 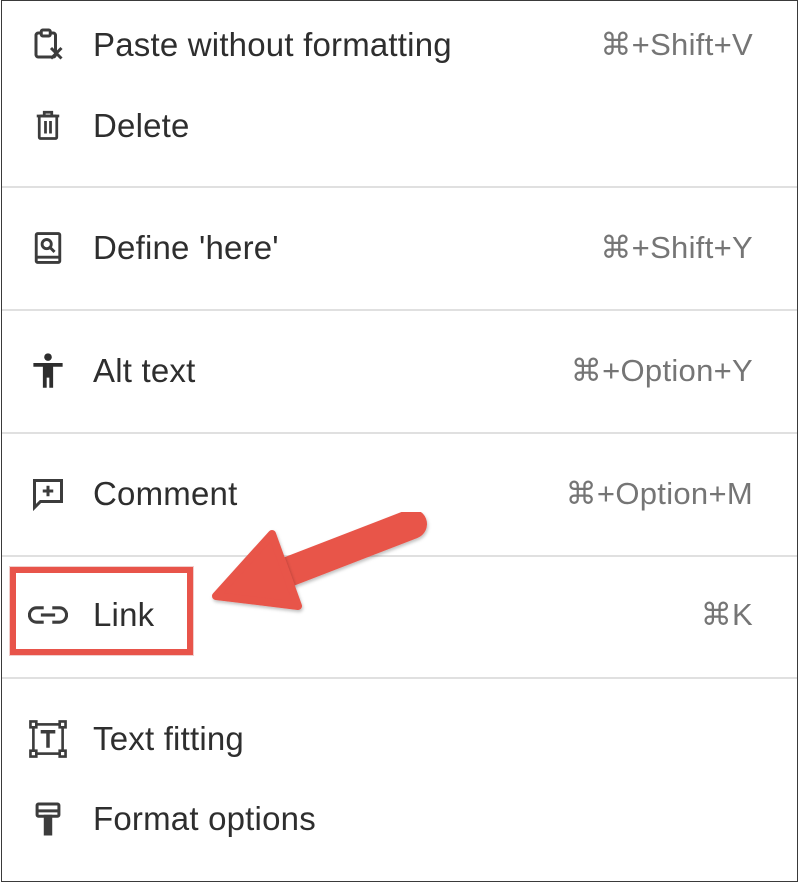 What do you see at coordinates (399, 248) in the screenshot?
I see `menu-item-define: Define 'here' ⌘+Shift+Y` at bounding box center [399, 248].